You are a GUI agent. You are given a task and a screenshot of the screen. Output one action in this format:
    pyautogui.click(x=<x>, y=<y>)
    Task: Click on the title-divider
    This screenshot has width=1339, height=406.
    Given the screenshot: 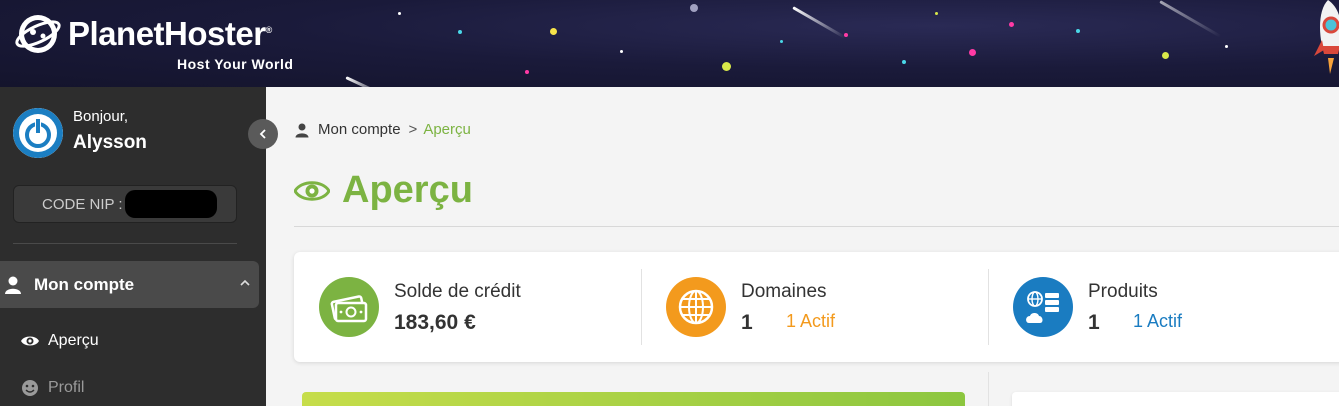 What is the action you would take?
    pyautogui.click(x=816, y=226)
    